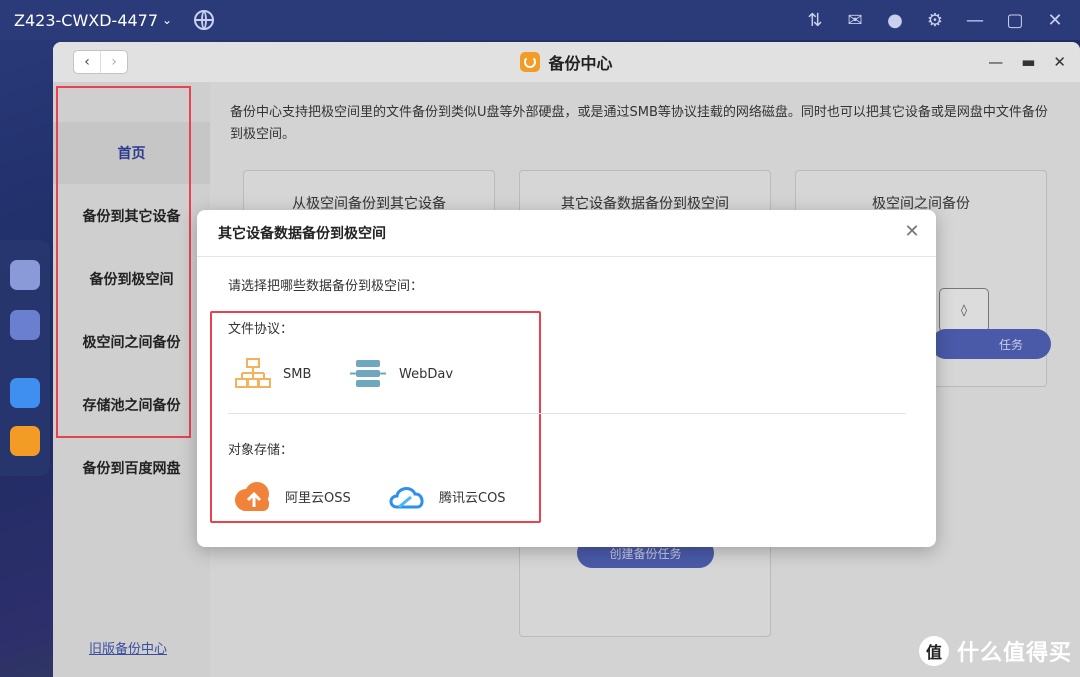 This screenshot has height=677, width=1080. What do you see at coordinates (318, 498) in the screenshot?
I see `option-aliyun-oss-label: 阿里云OSS` at bounding box center [318, 498].